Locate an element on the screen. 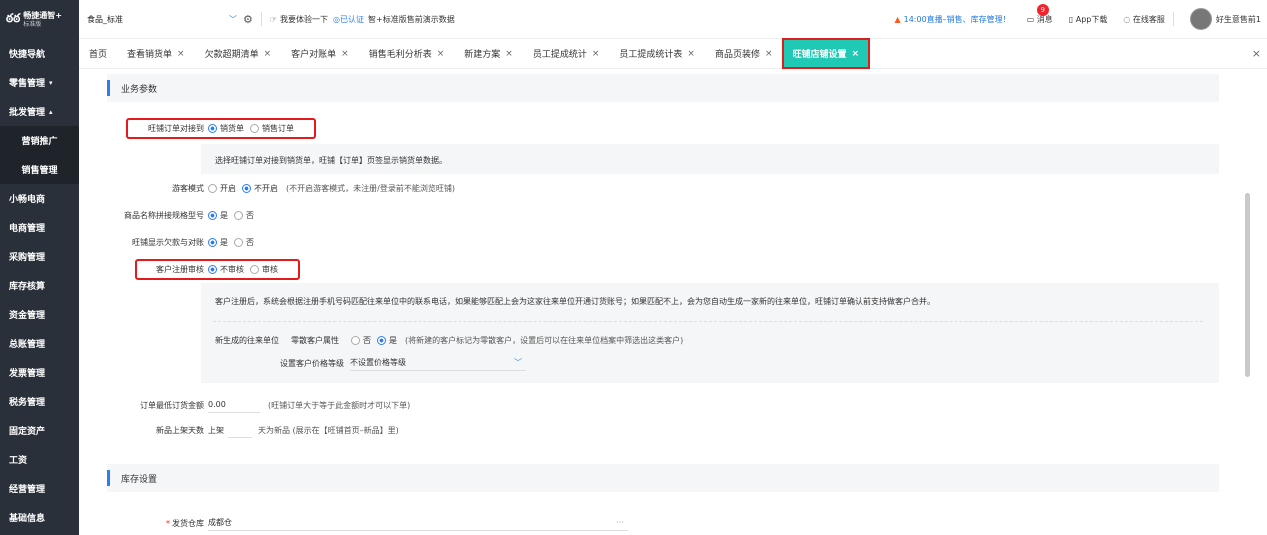  min-amount-note: (旺铺订单大于等于此金额时才可以下单) is located at coordinates (339, 405).